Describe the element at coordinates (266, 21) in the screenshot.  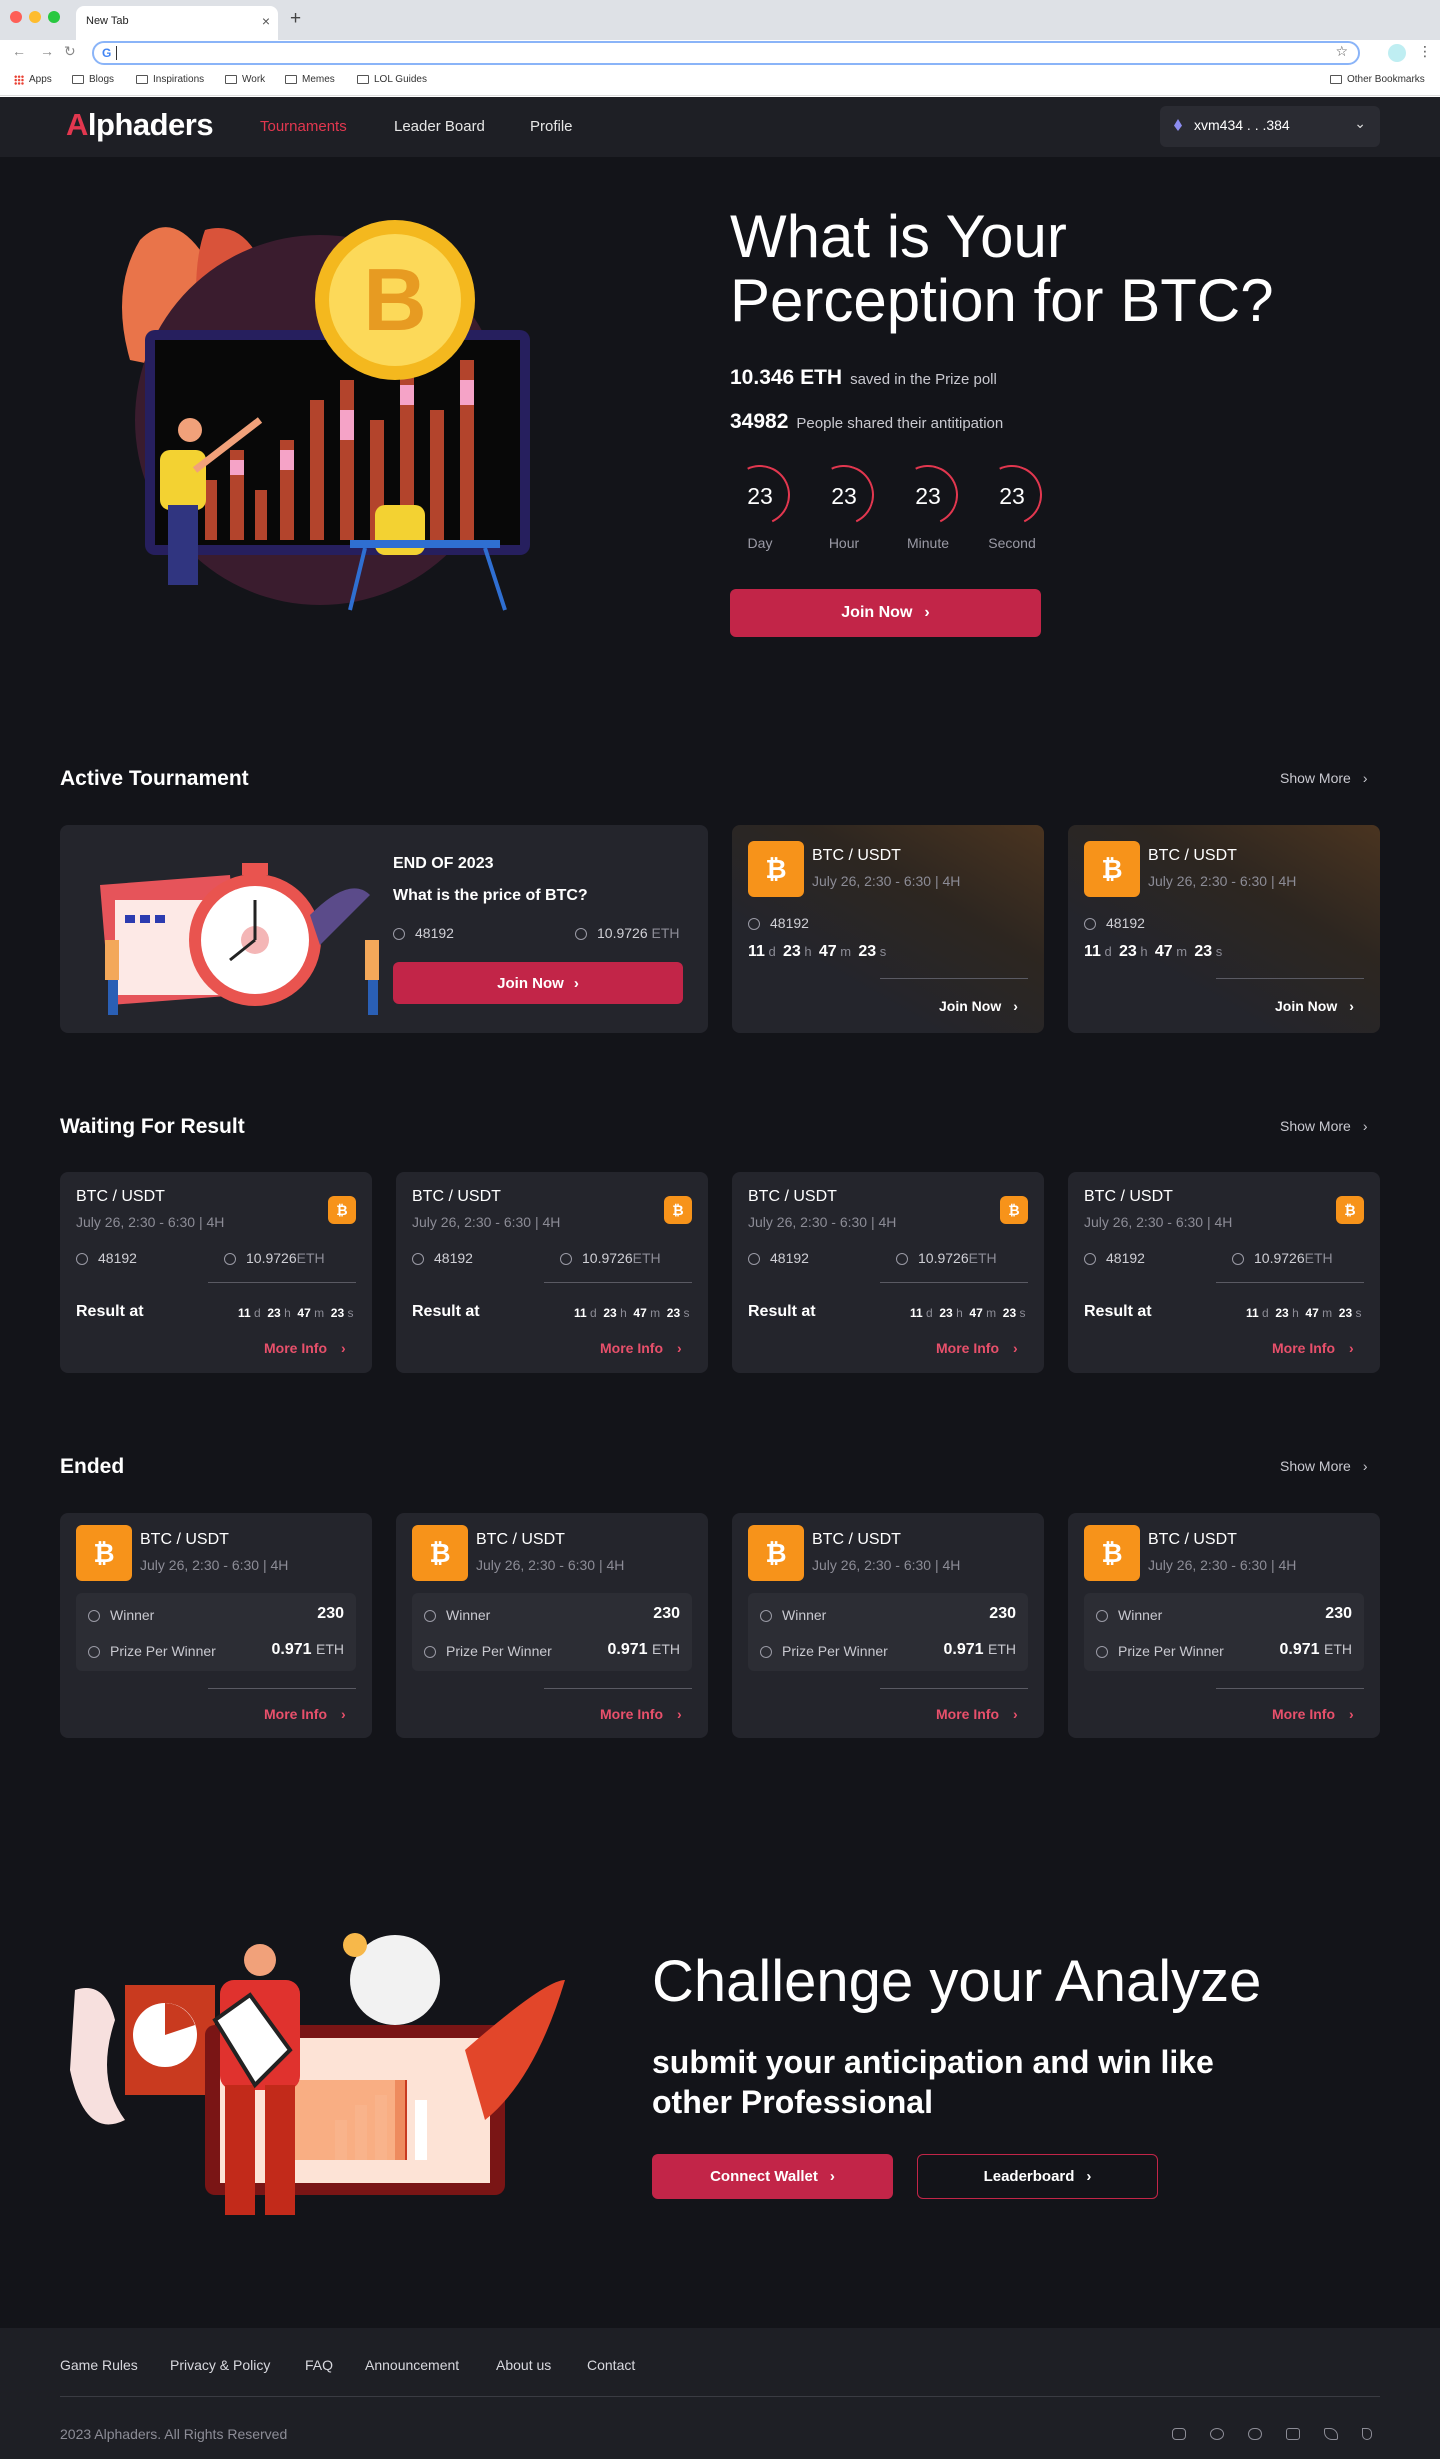
I see `close-tab-icon: ×` at that location.